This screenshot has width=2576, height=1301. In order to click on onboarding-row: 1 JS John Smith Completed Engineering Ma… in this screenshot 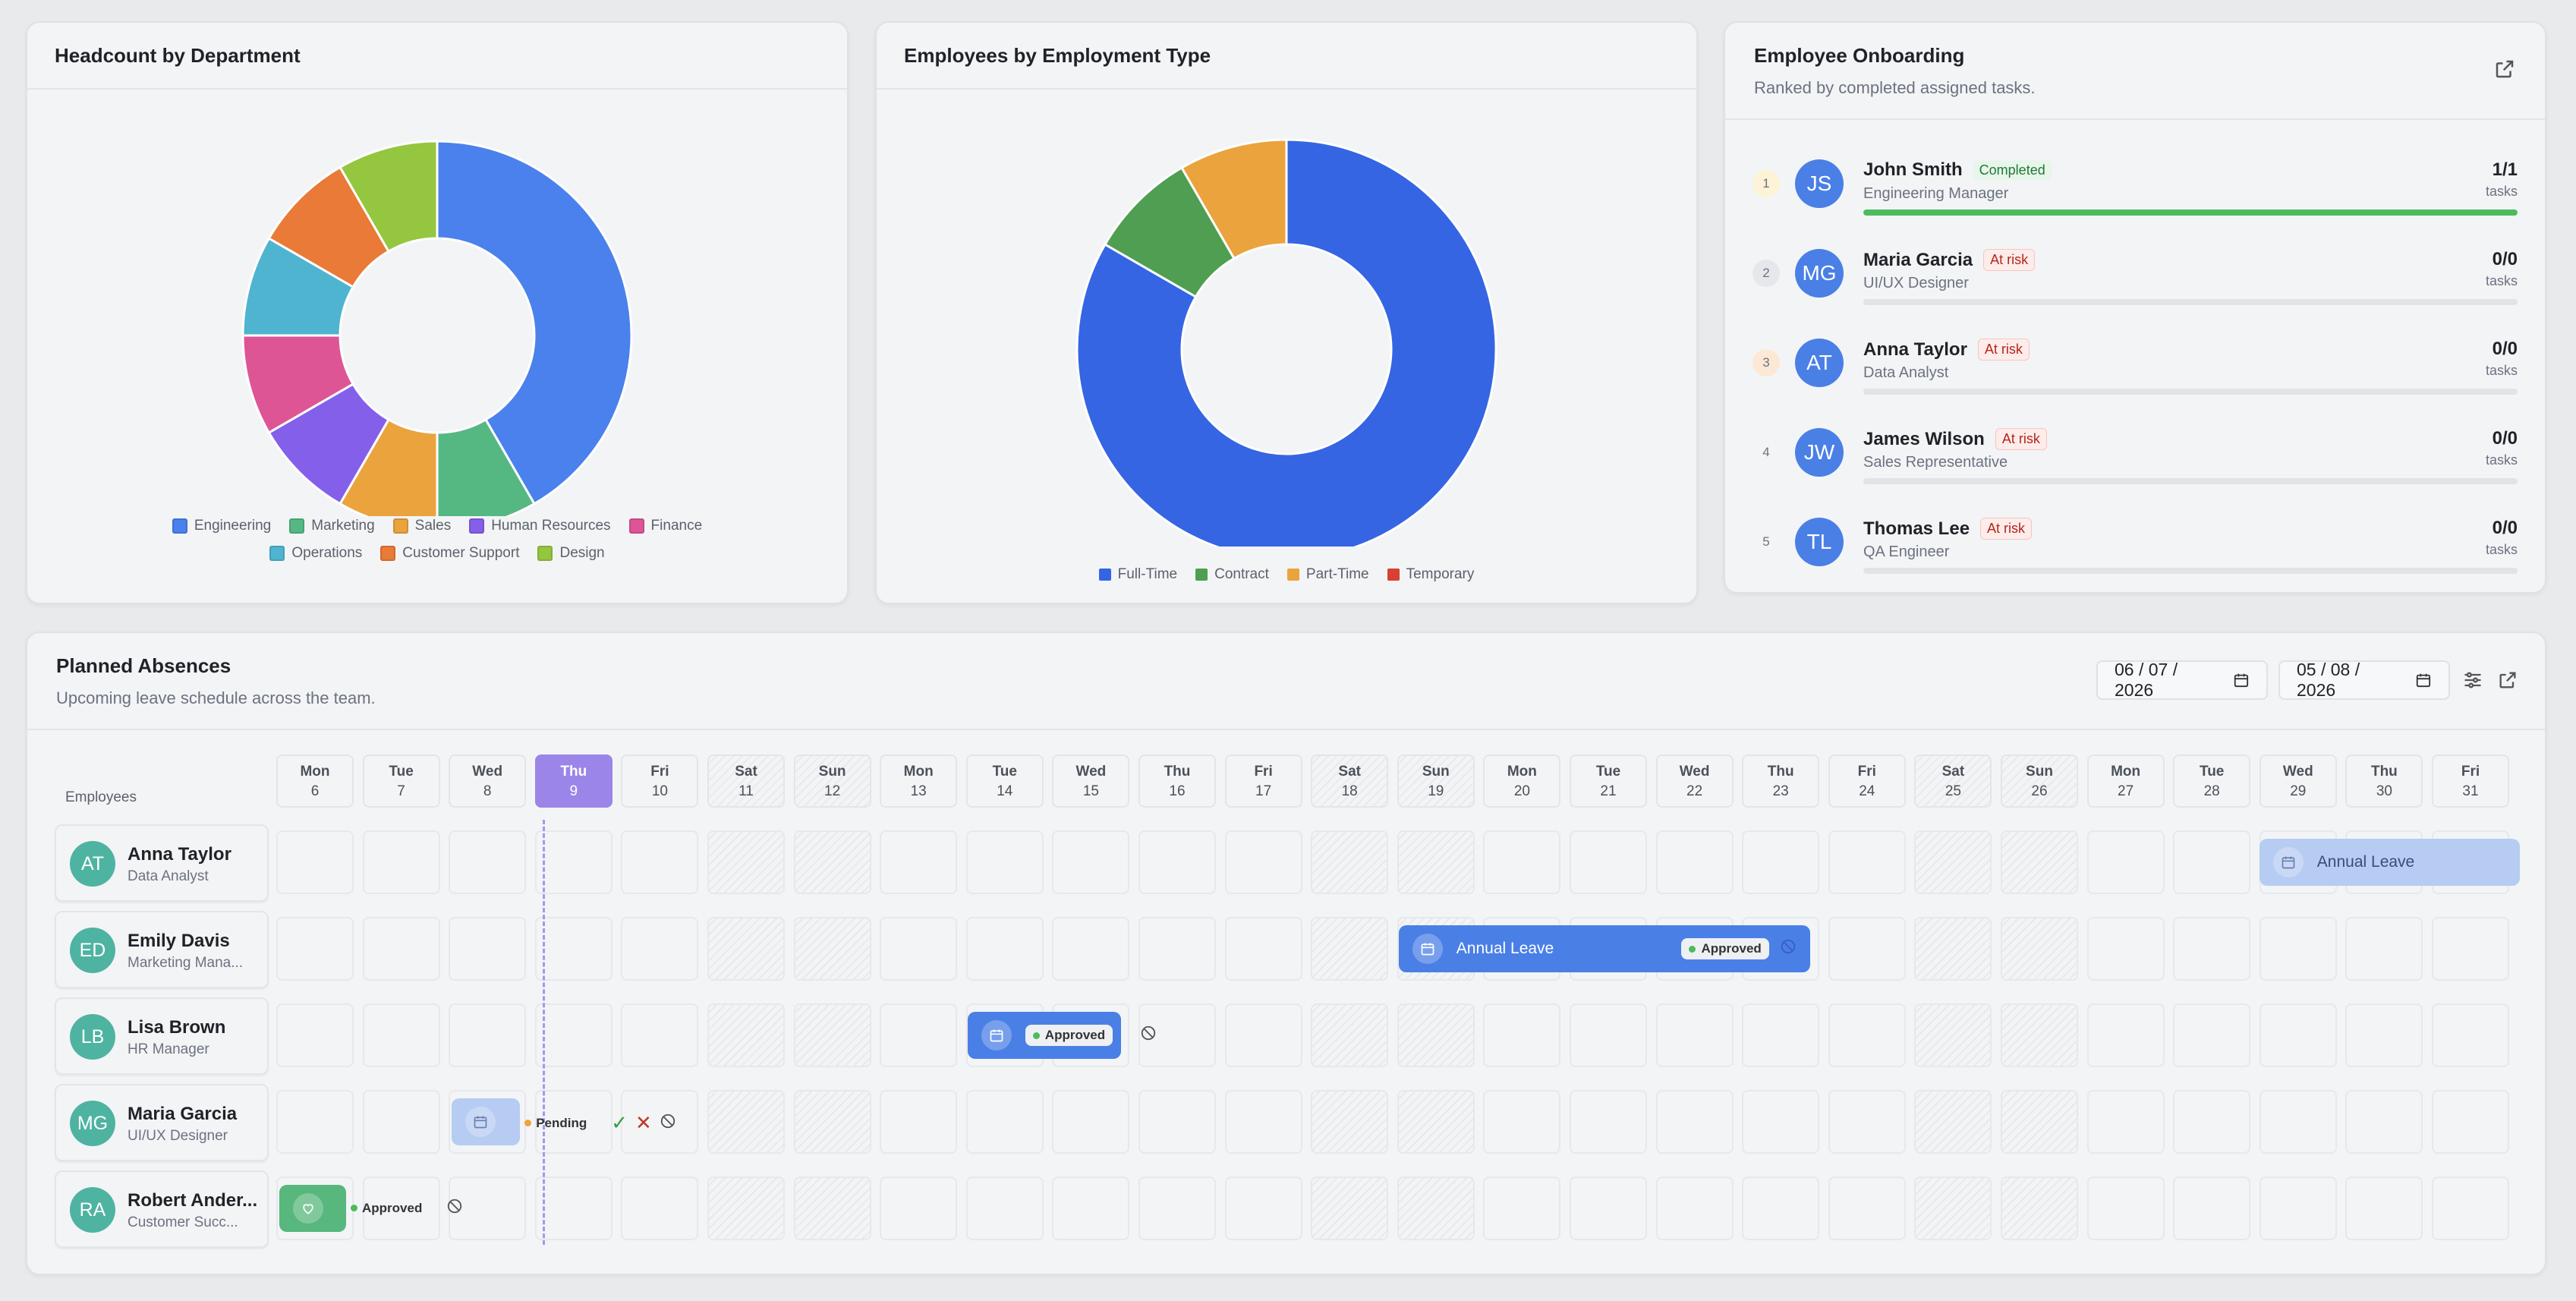, I will do `click(2135, 188)`.